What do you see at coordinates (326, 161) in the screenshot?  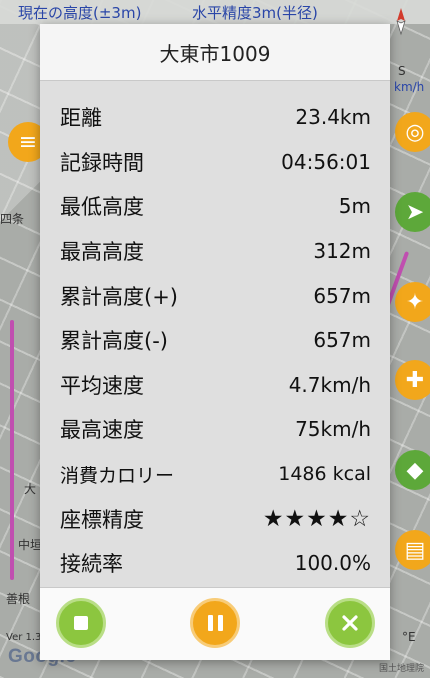 I see `stat-value: 04:56:01` at bounding box center [326, 161].